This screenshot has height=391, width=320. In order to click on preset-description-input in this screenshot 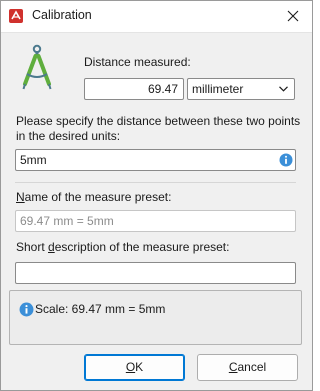, I will do `click(155, 273)`.